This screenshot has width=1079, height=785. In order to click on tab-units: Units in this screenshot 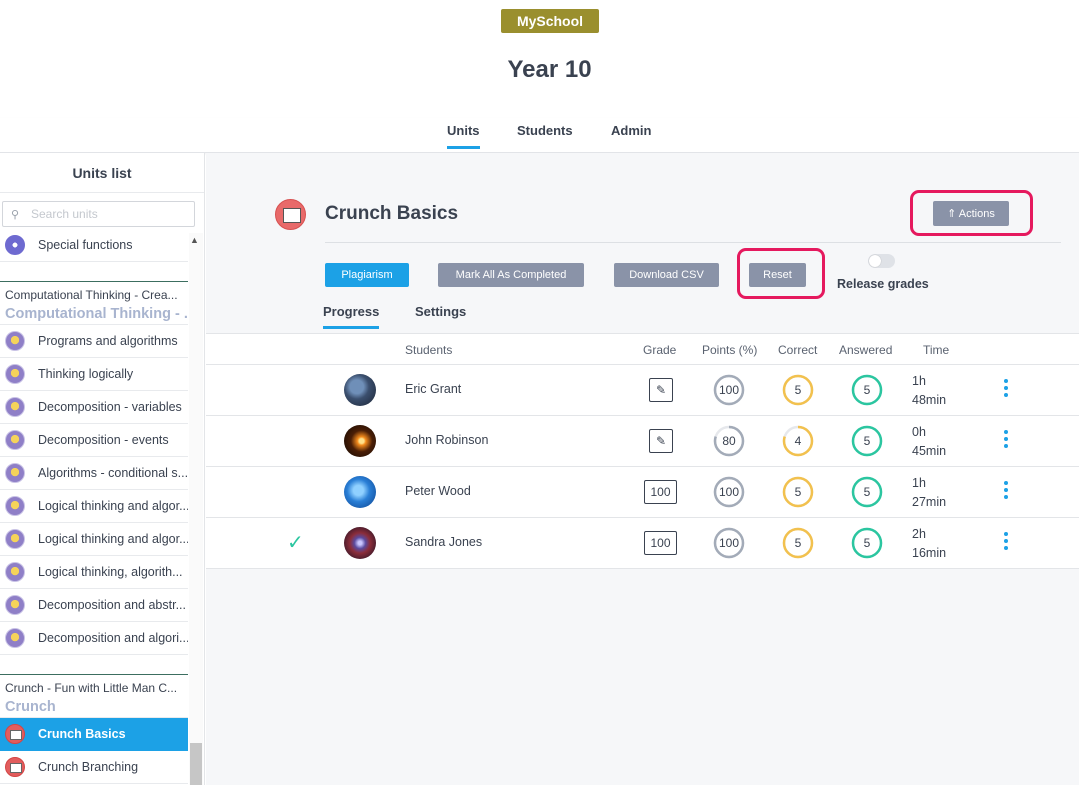, I will do `click(463, 136)`.